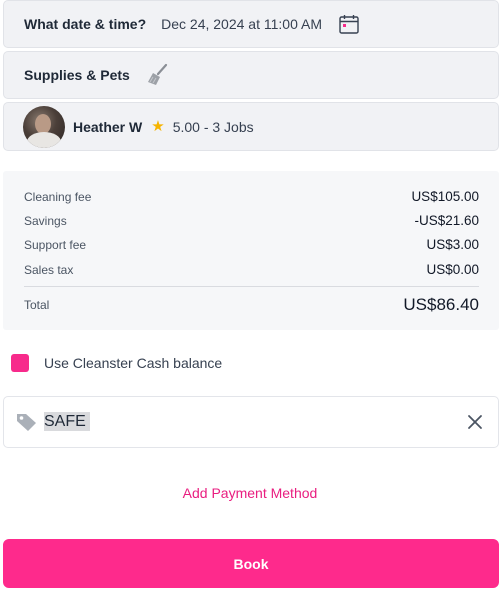 This screenshot has width=500, height=591. What do you see at coordinates (58, 196) in the screenshot?
I see `fee-label: Cleaning fee` at bounding box center [58, 196].